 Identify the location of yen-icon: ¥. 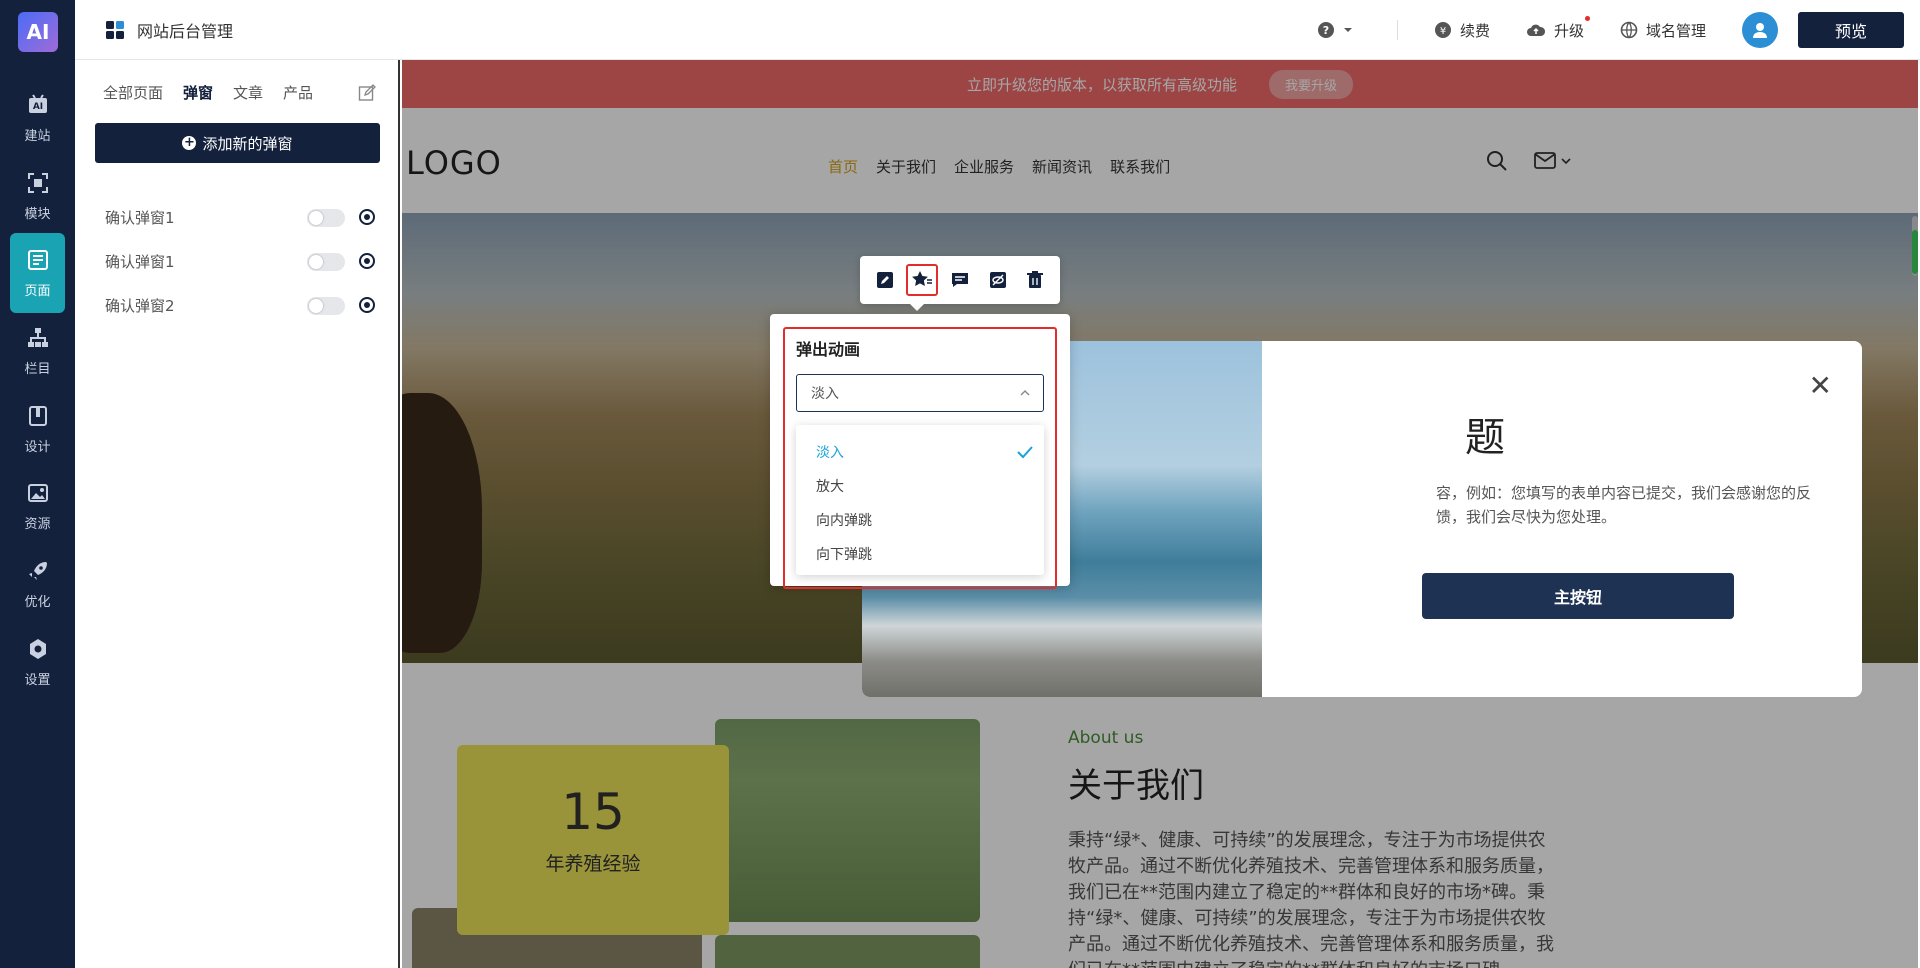
(1442, 30).